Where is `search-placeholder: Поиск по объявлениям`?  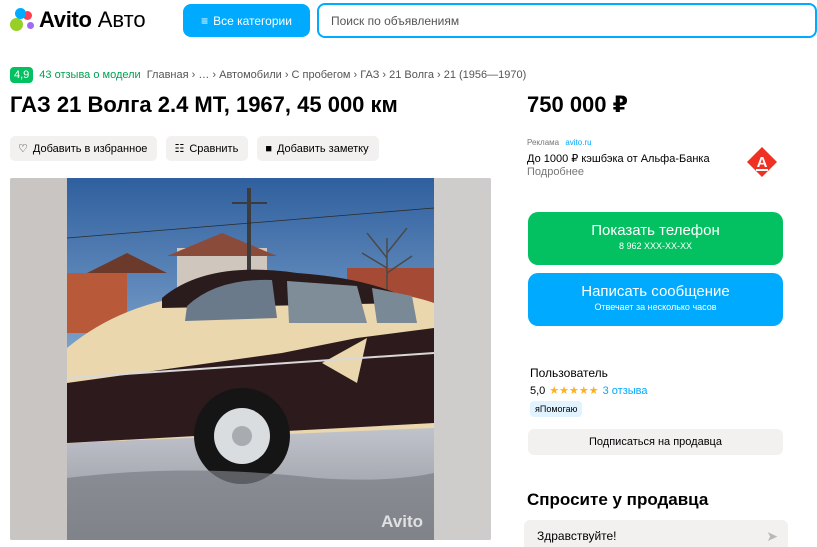
search-placeholder: Поиск по объявлениям is located at coordinates (395, 20).